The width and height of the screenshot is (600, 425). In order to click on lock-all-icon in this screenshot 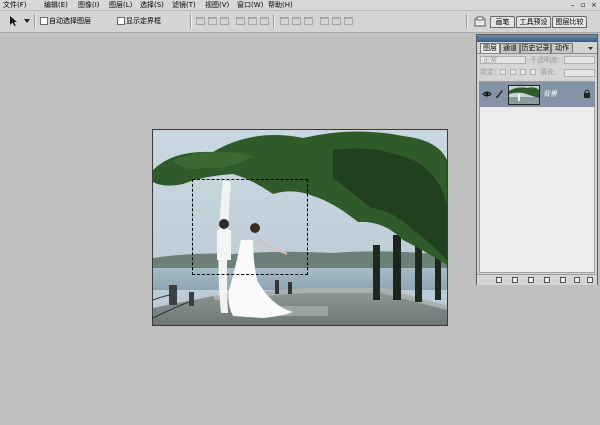, I will do `click(533, 72)`.